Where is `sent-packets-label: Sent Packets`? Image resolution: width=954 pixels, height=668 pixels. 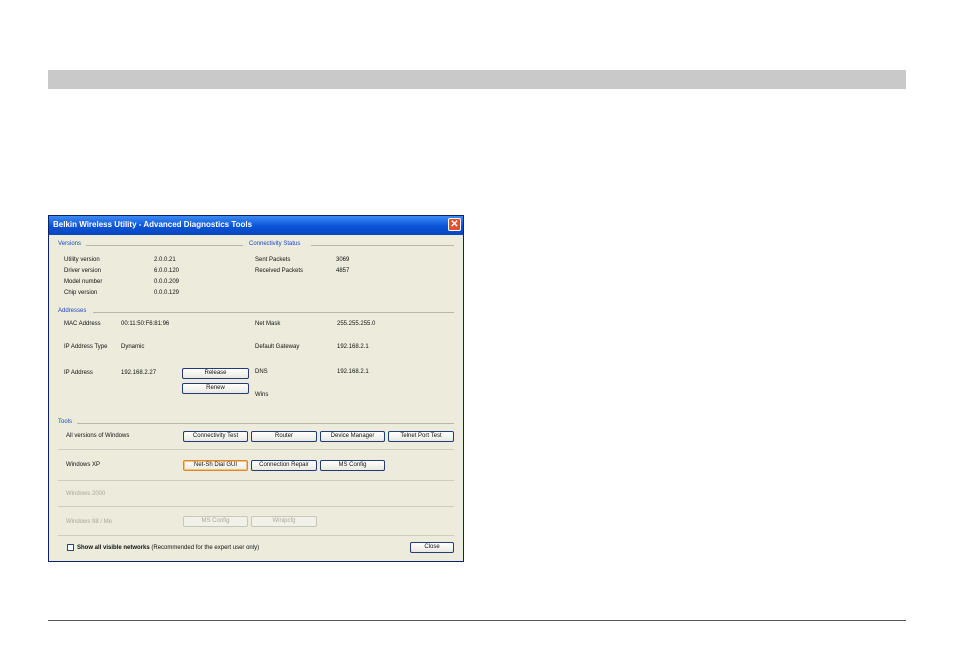 sent-packets-label: Sent Packets is located at coordinates (273, 260).